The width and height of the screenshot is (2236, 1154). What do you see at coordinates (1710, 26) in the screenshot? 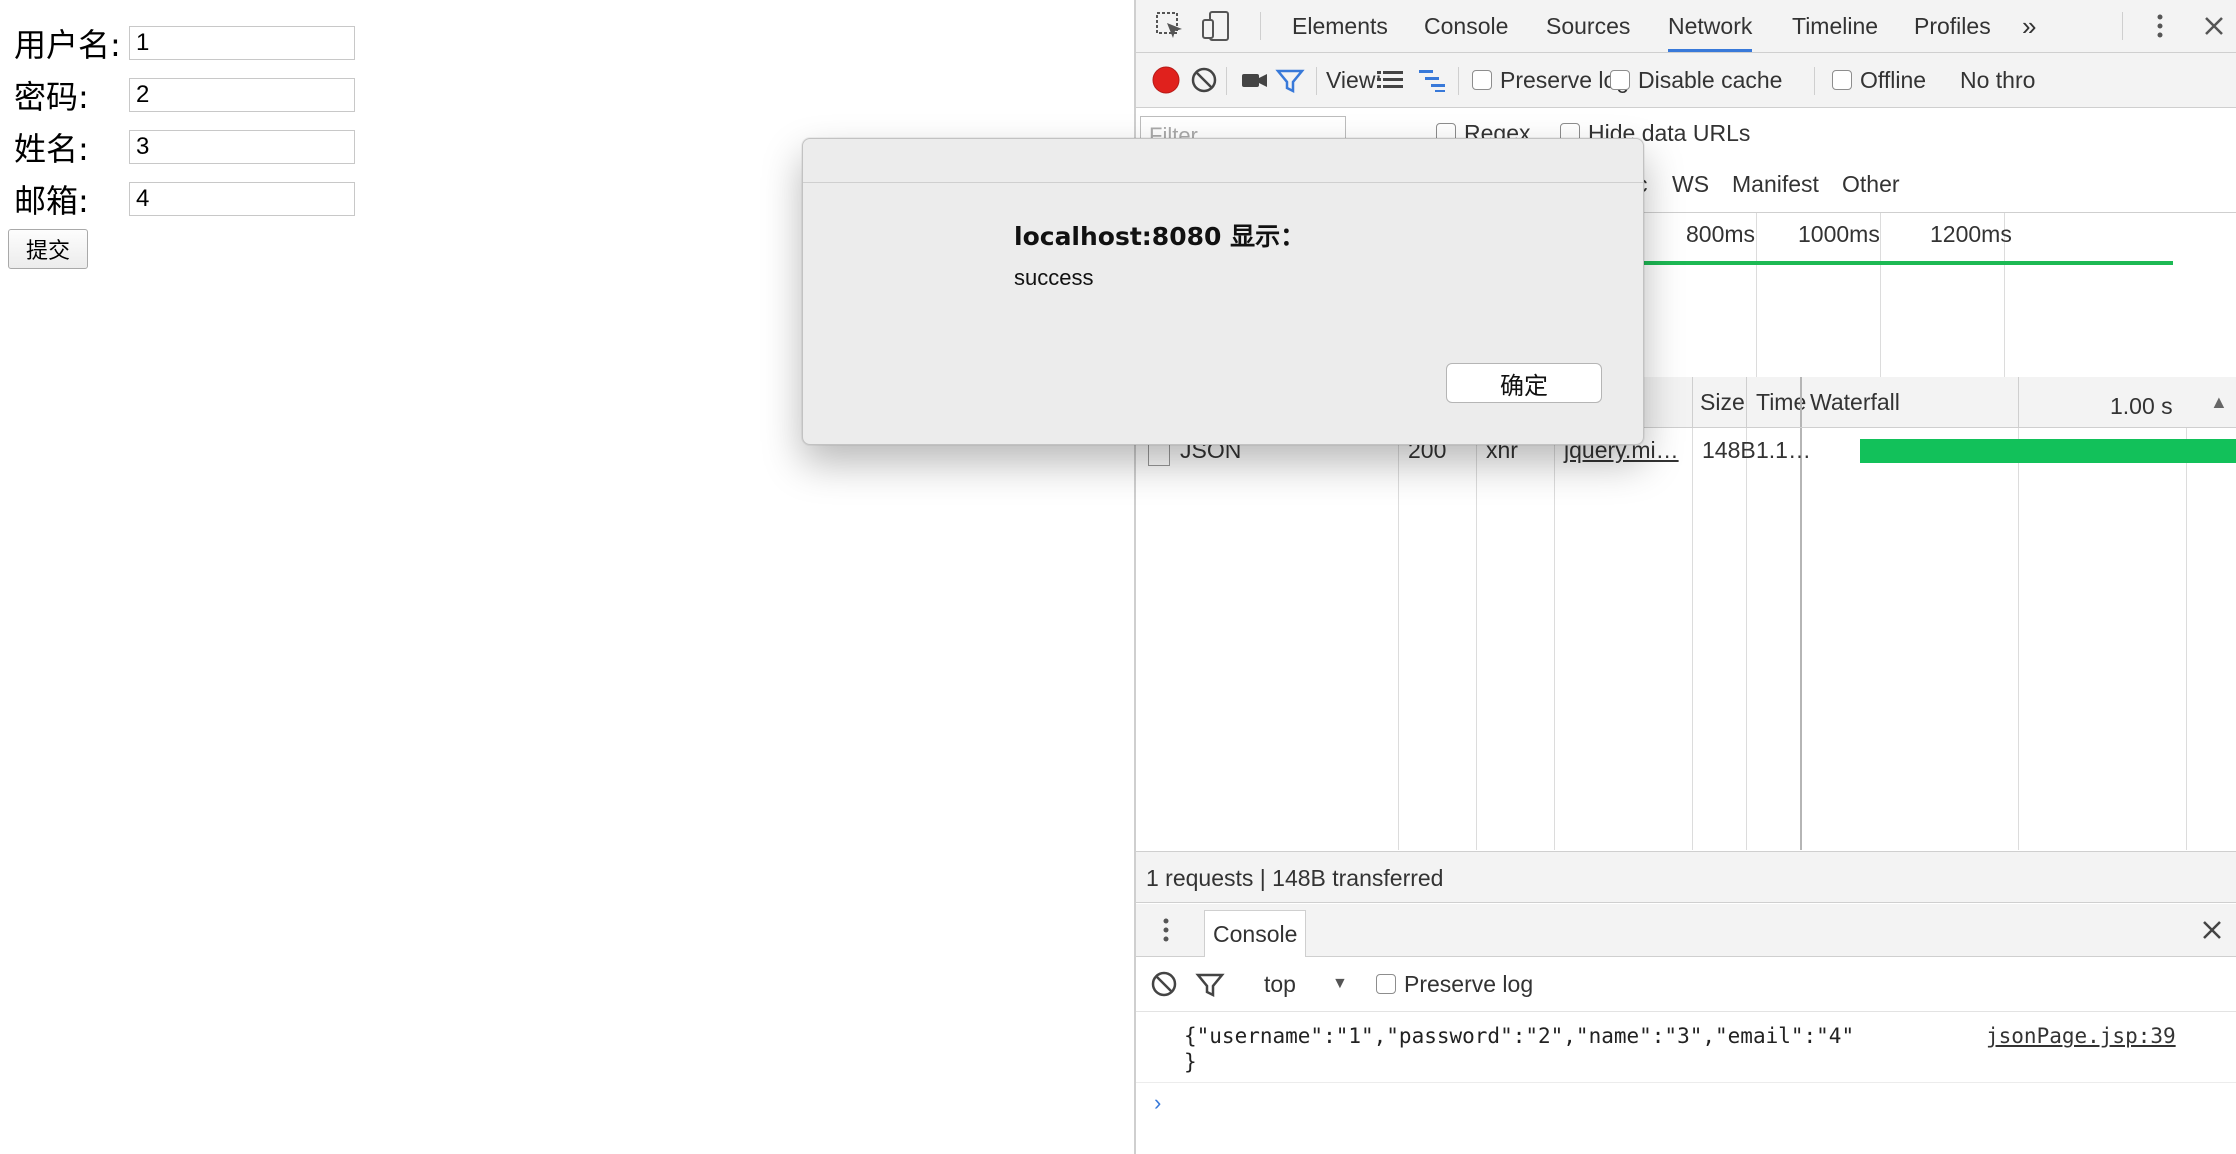
I see `tab-network: Network` at bounding box center [1710, 26].